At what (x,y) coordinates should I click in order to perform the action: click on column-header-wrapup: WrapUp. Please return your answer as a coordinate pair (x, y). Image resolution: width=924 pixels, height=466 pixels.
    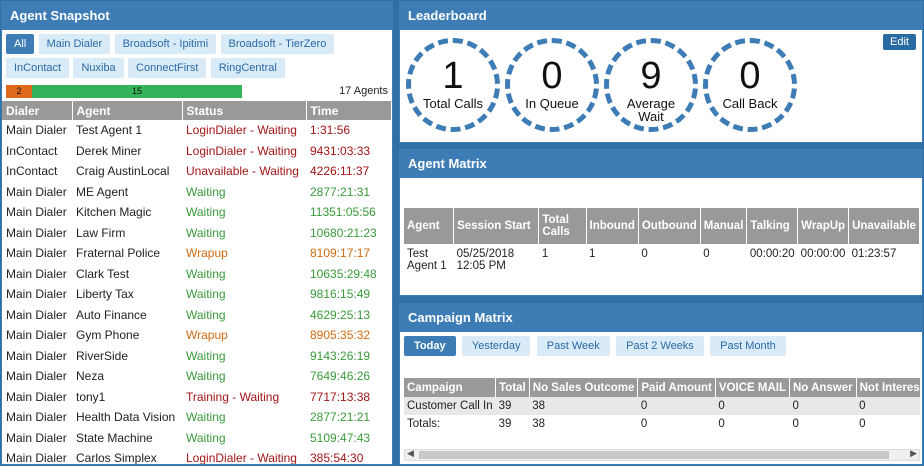
    Looking at the image, I should click on (823, 226).